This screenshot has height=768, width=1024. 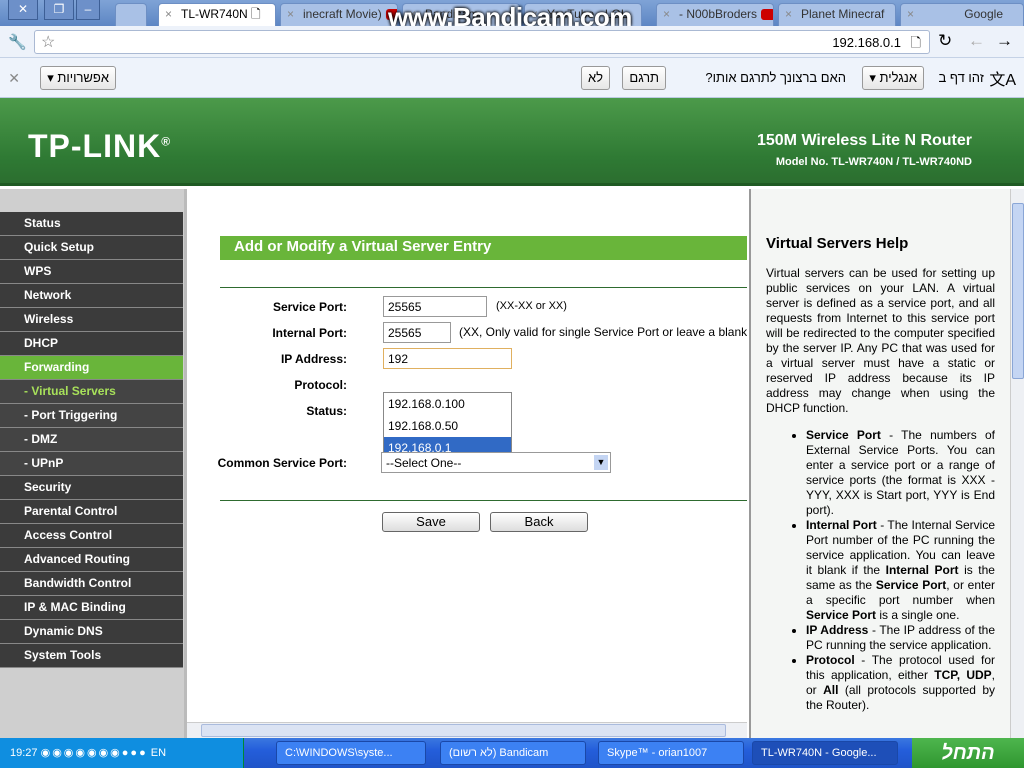 What do you see at coordinates (963, 675) in the screenshot?
I see `help-term: TCP, UDP` at bounding box center [963, 675].